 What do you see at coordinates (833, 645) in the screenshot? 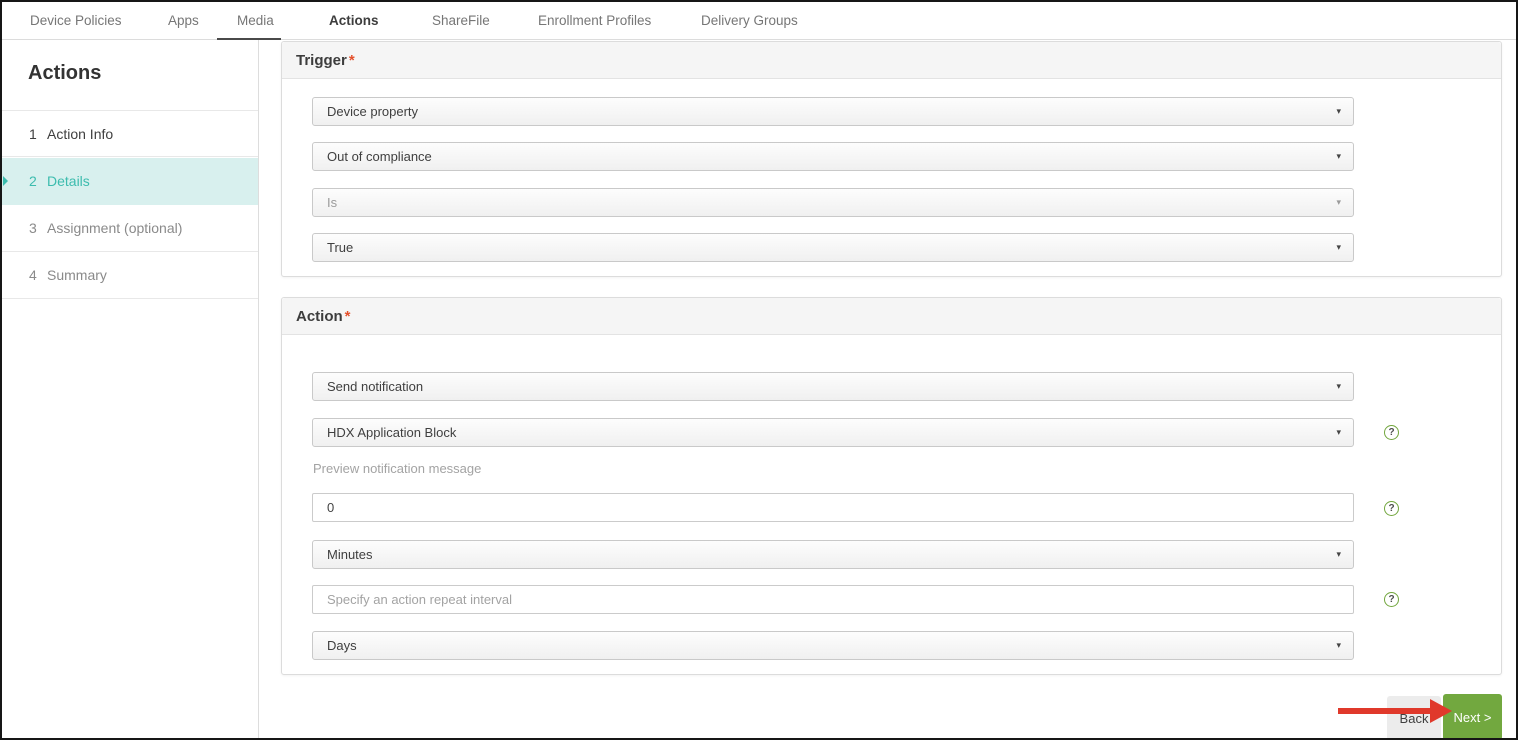
I see `repeat-interval-unit-select: Days ▾` at bounding box center [833, 645].